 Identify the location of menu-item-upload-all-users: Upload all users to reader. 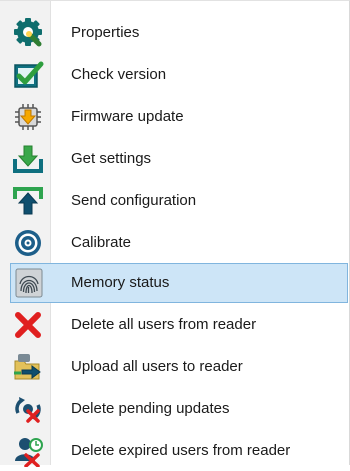
(174, 367).